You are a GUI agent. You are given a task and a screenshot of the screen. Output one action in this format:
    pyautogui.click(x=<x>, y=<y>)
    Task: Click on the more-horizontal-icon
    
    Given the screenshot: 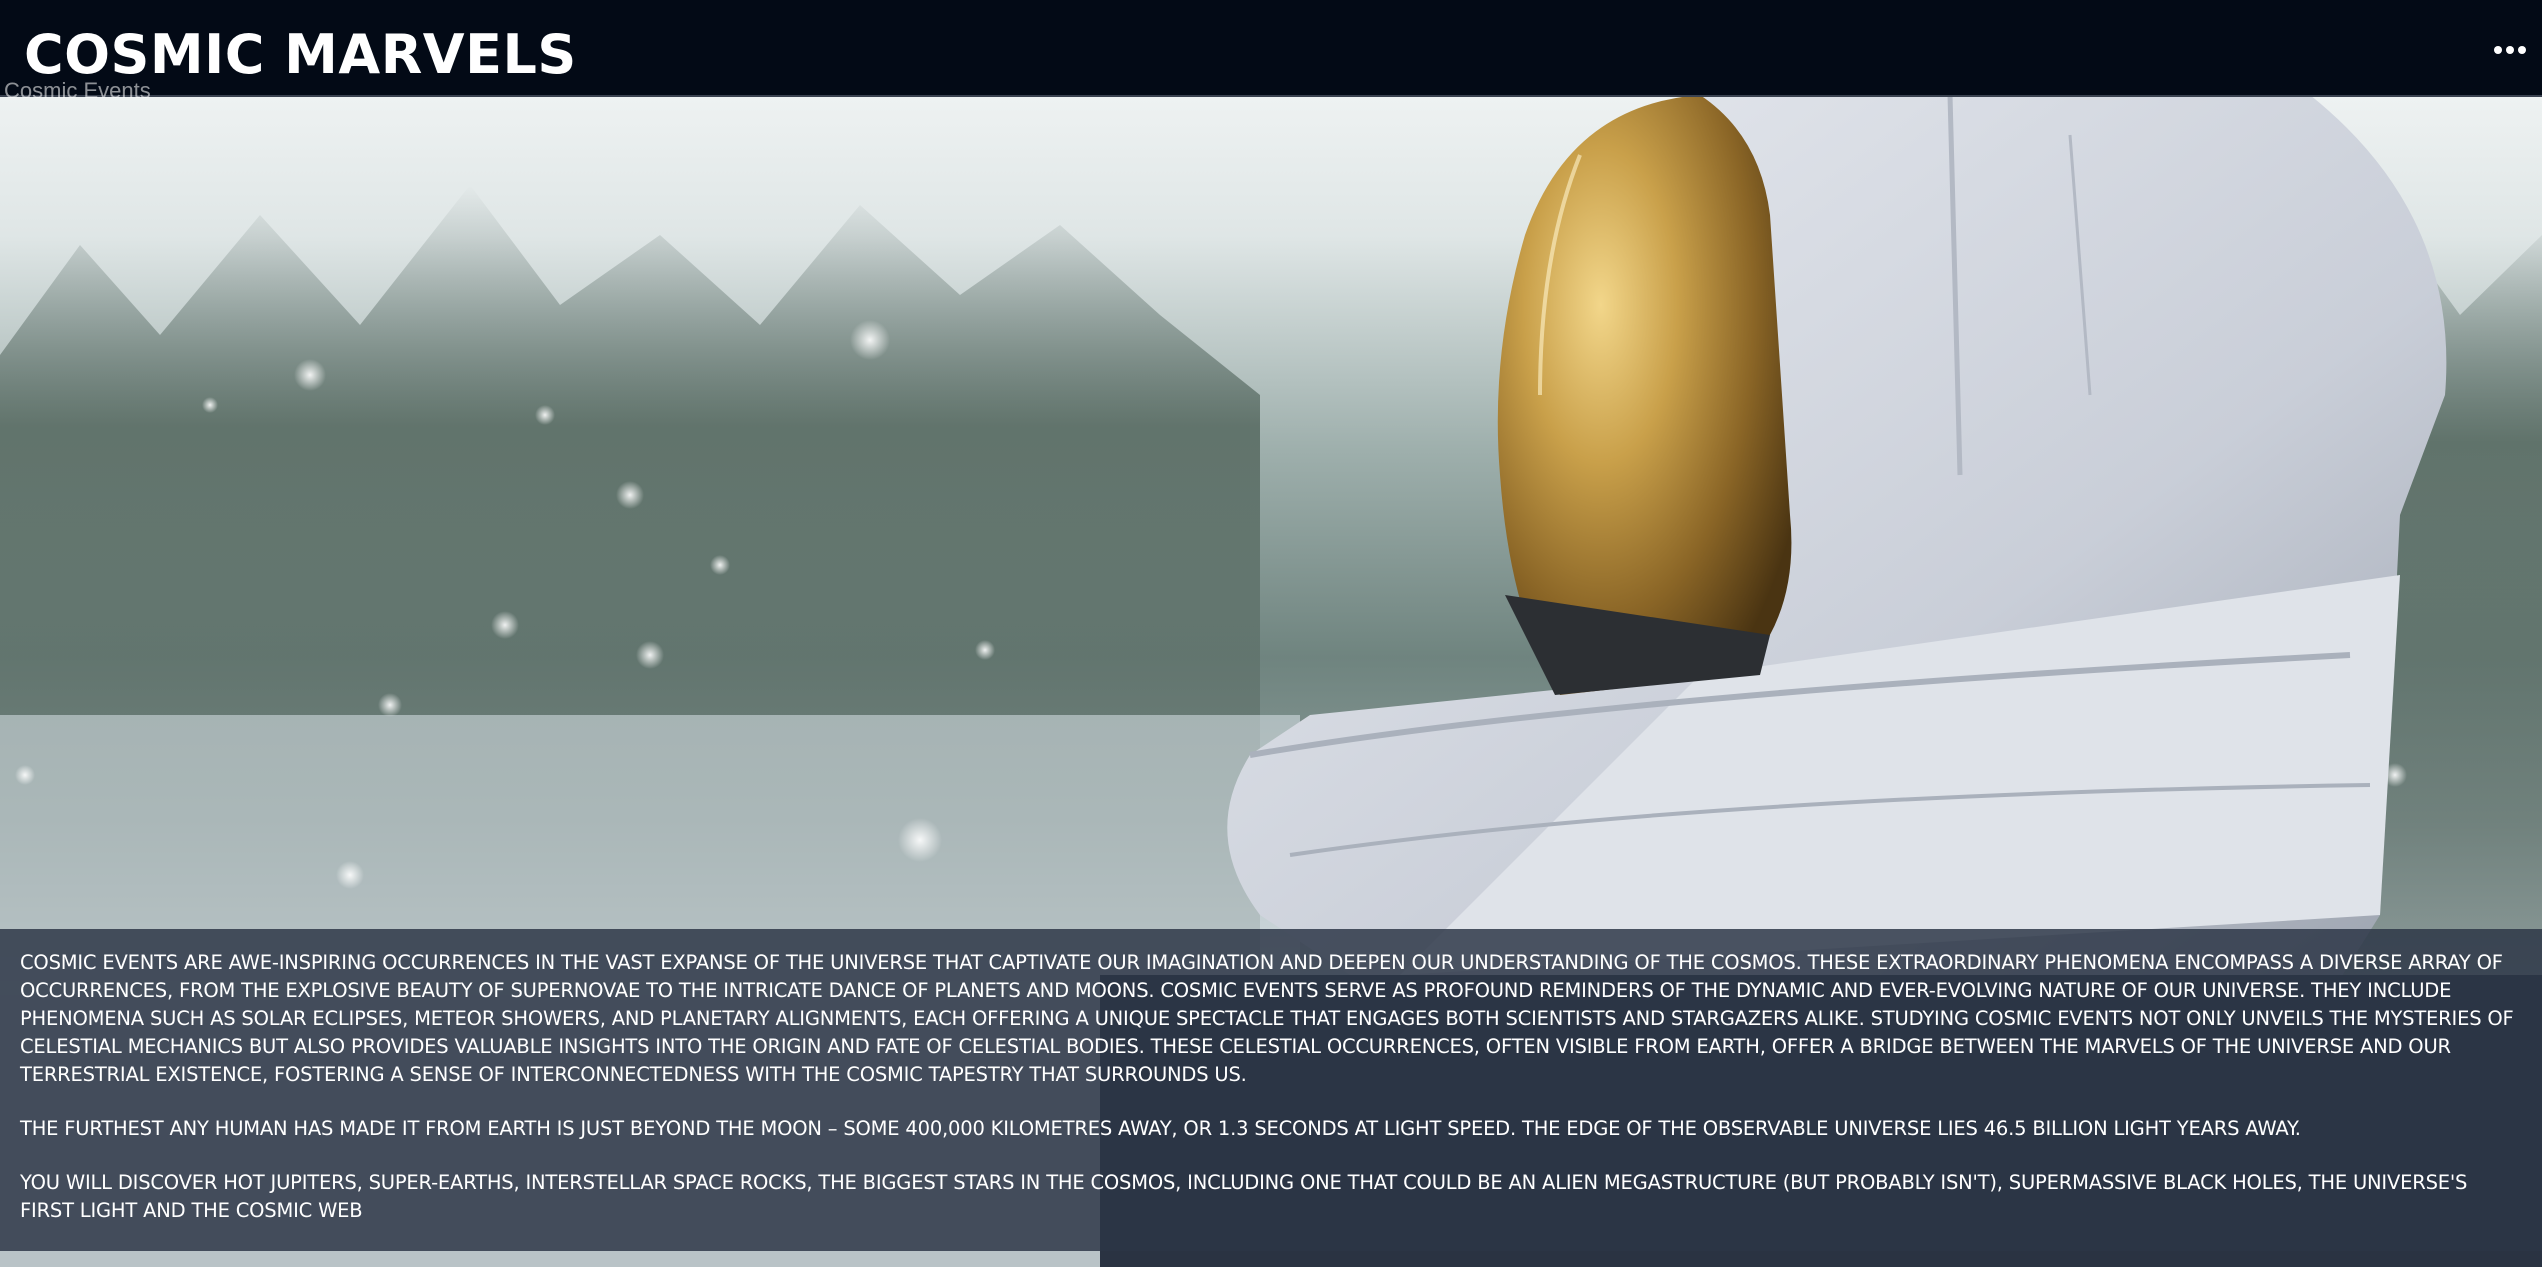 What is the action you would take?
    pyautogui.click(x=2510, y=50)
    